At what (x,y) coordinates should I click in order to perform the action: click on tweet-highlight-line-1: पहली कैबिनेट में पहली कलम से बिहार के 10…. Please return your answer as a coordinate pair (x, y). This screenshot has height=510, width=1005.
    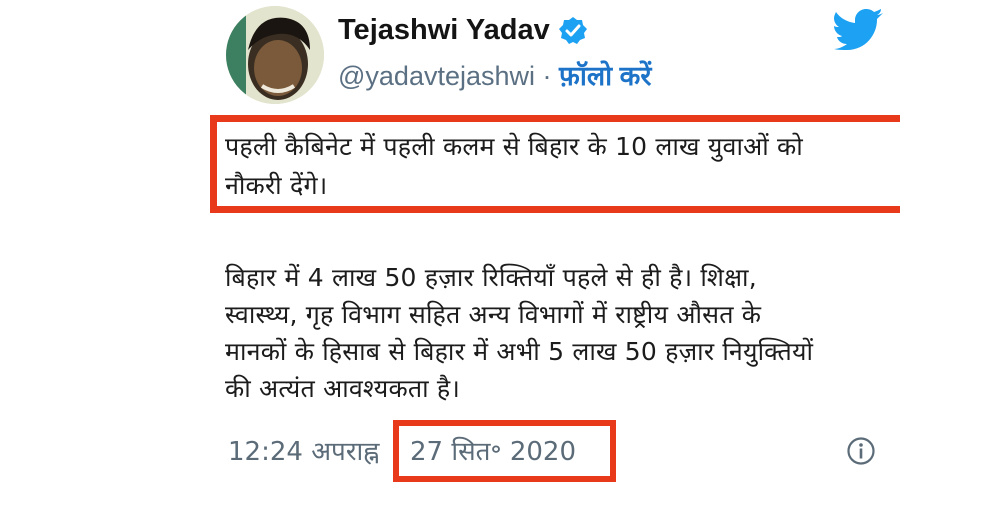
    Looking at the image, I should click on (514, 146).